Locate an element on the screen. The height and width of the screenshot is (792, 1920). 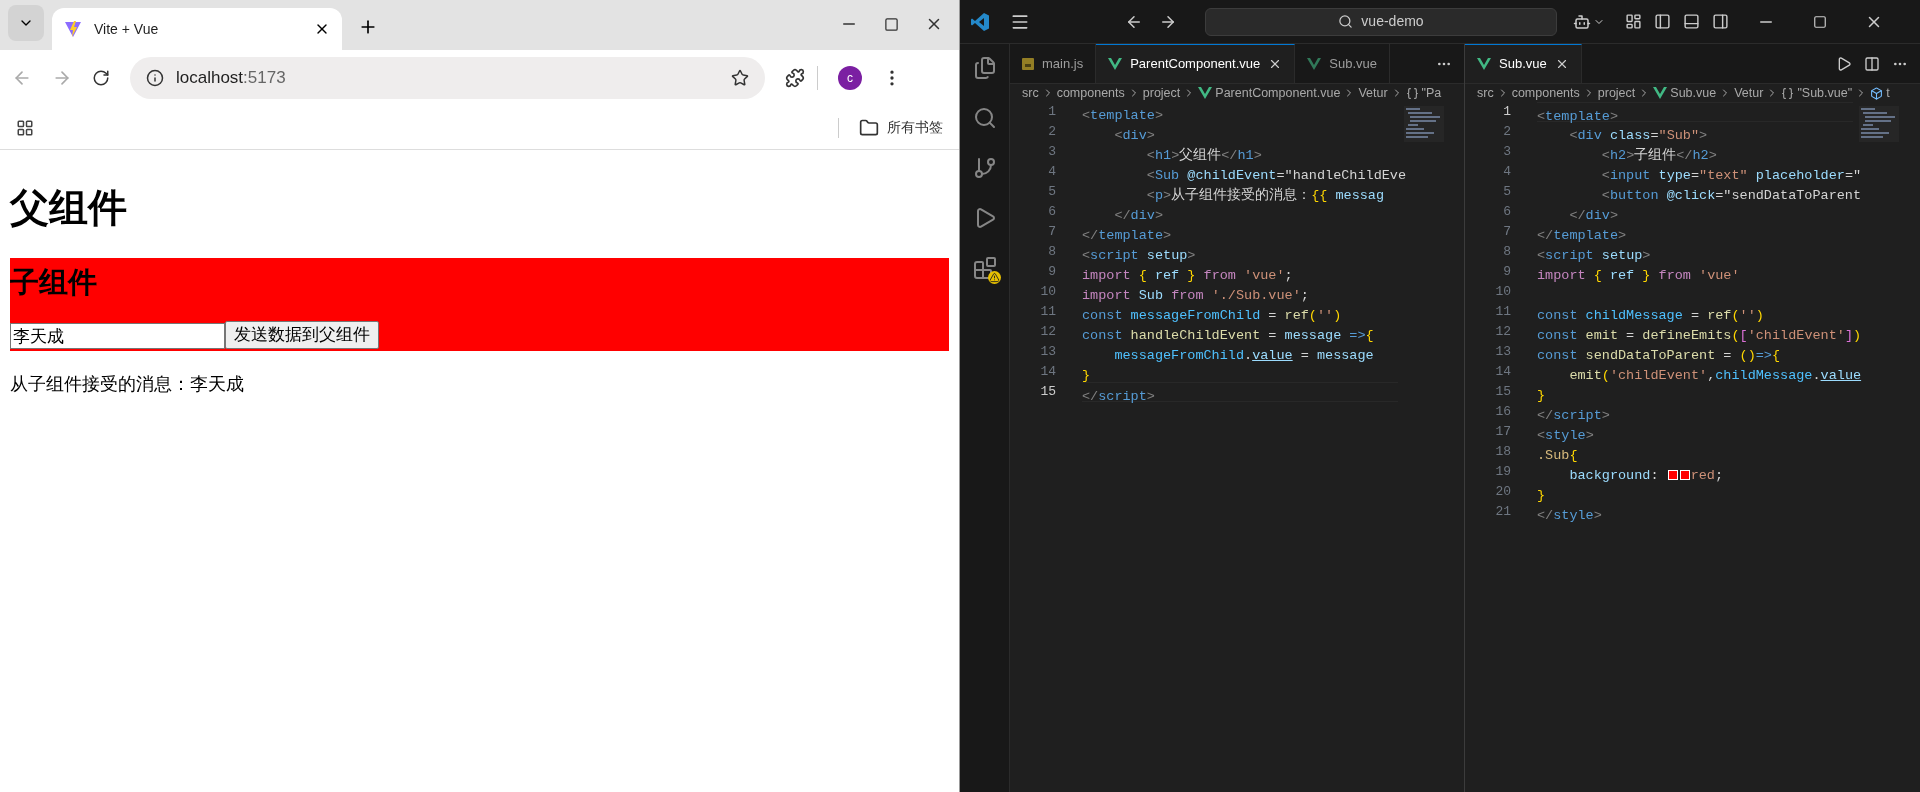
tab-label: Sub.vue is located at coordinates (1523, 64).